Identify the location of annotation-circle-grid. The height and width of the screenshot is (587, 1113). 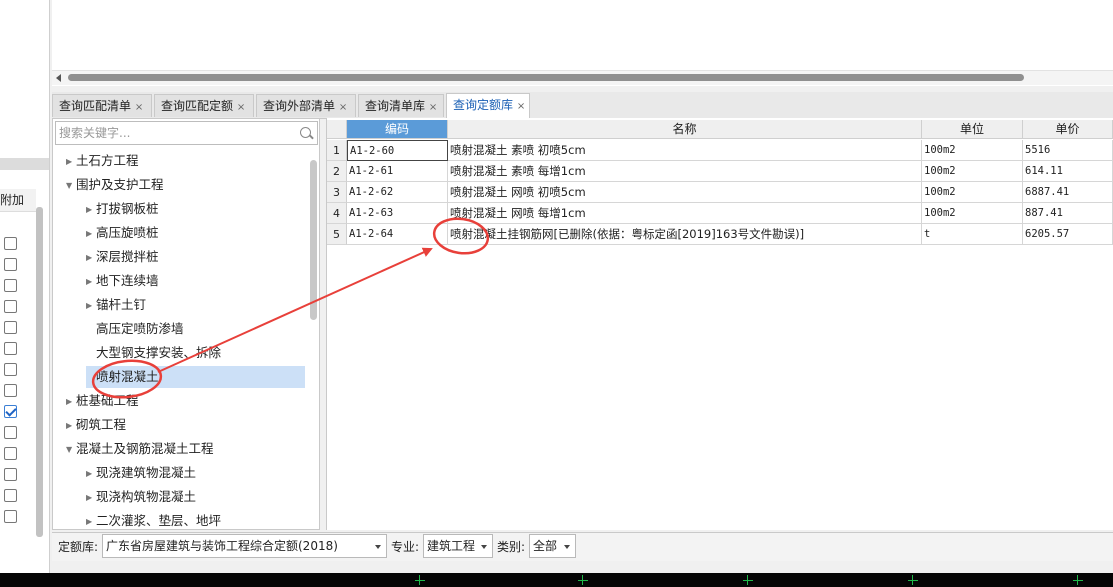
(461, 236).